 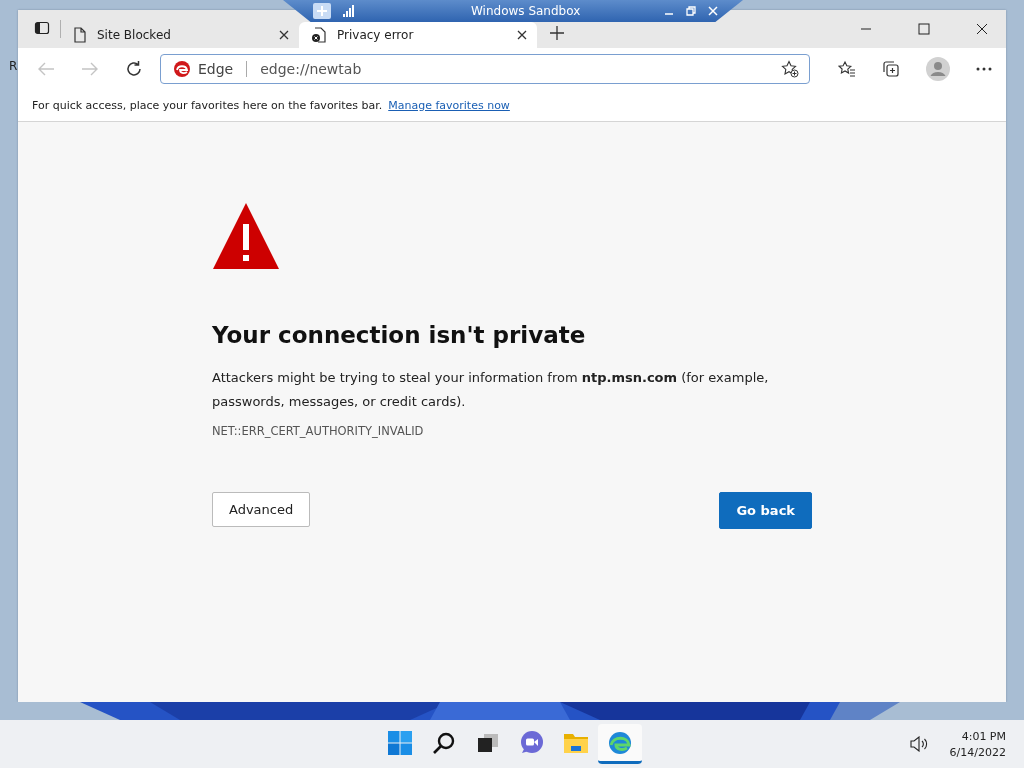 I want to click on more-icon, so click(x=984, y=69).